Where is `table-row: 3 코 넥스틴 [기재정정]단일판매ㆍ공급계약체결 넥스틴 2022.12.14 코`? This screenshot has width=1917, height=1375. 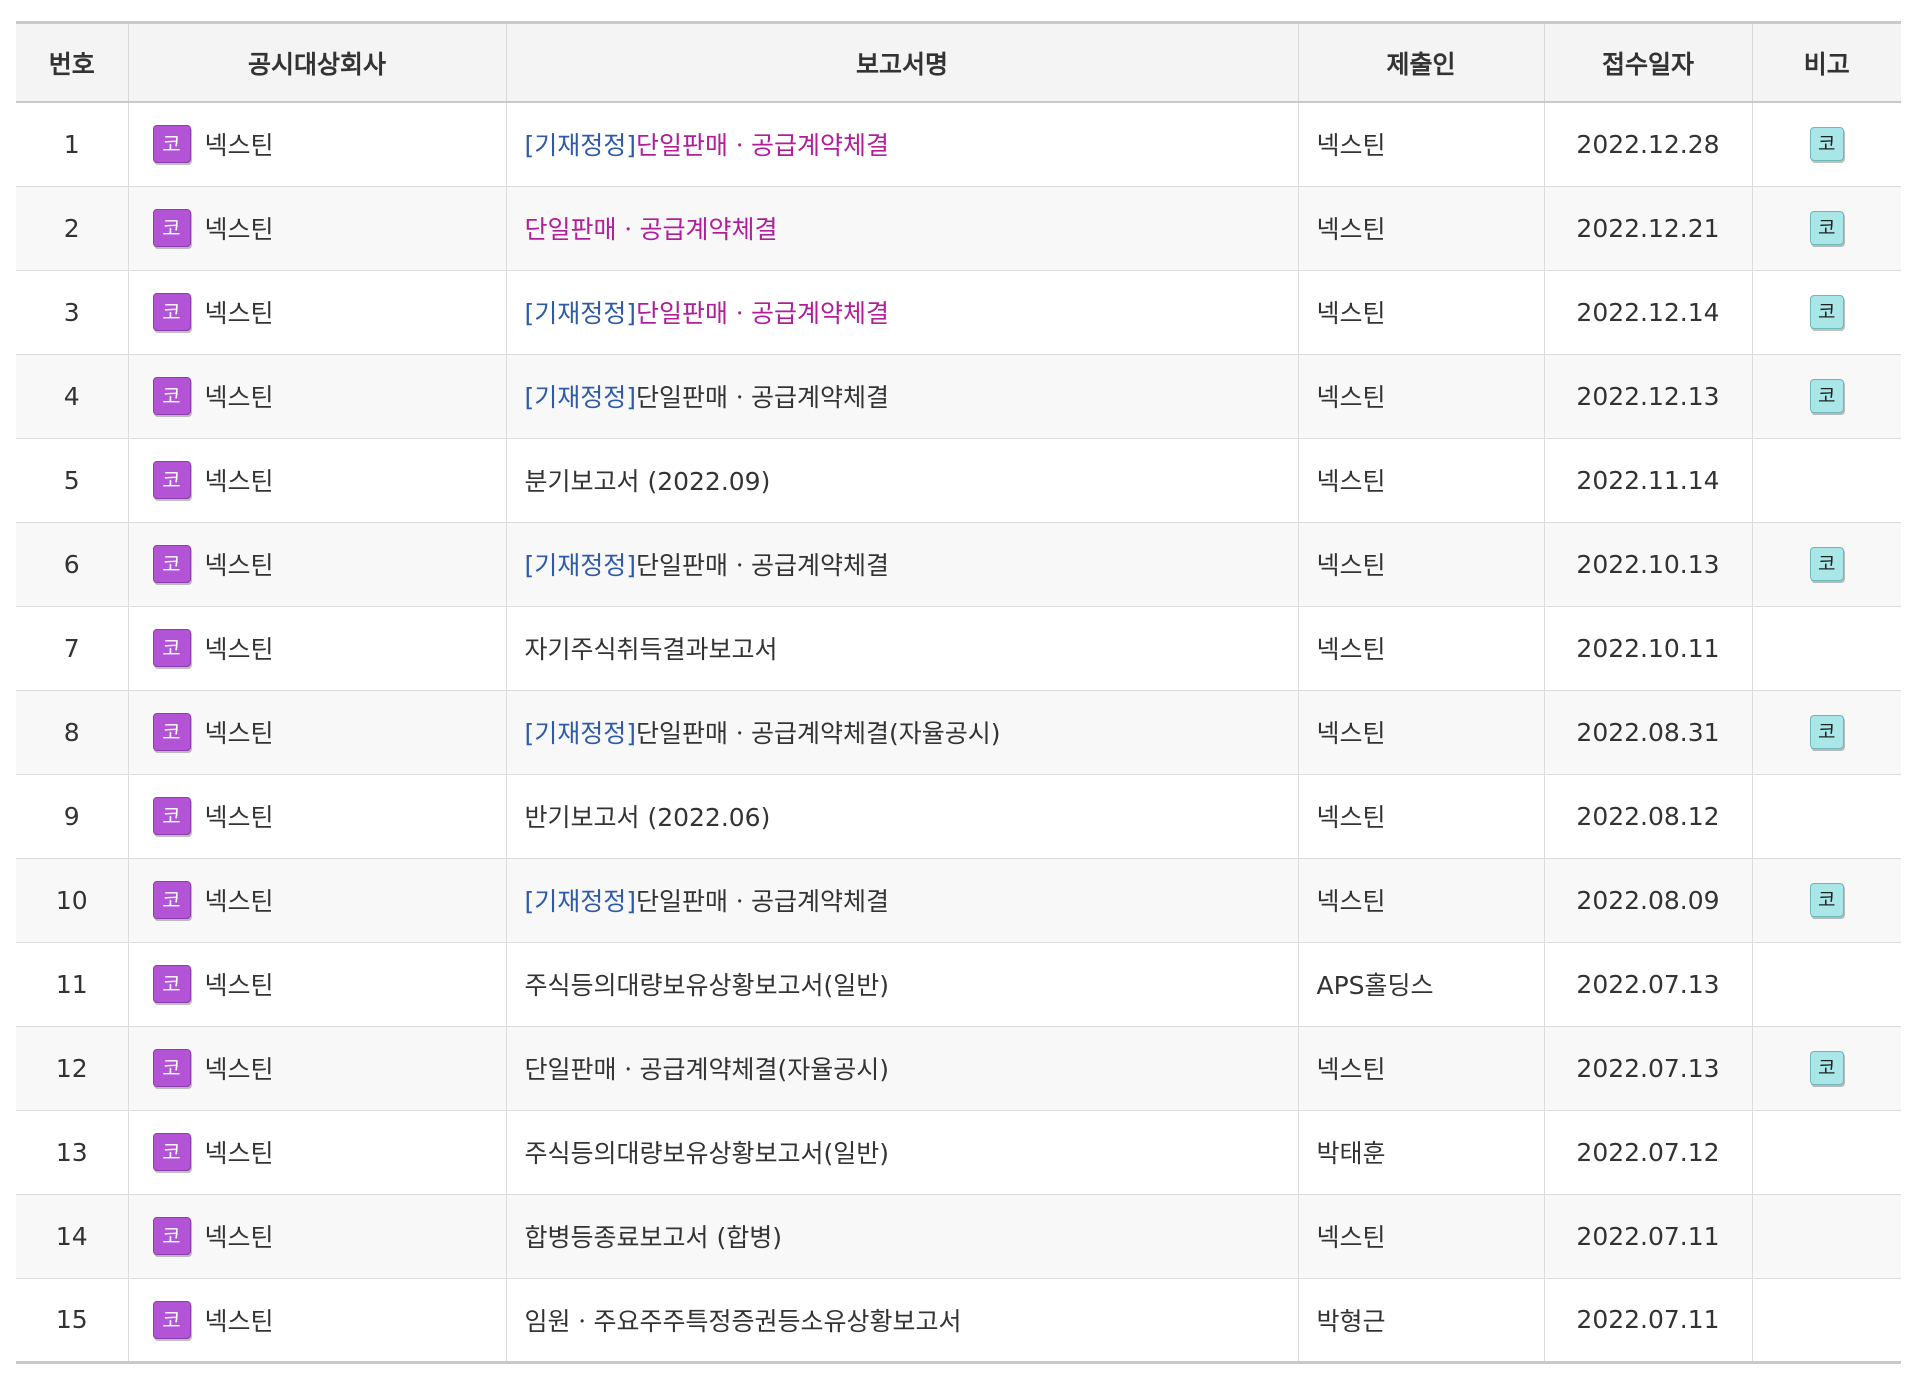 table-row: 3 코 넥스틴 [기재정정]단일판매ㆍ공급계약체결 넥스틴 2022.12.14 코 is located at coordinates (958, 312).